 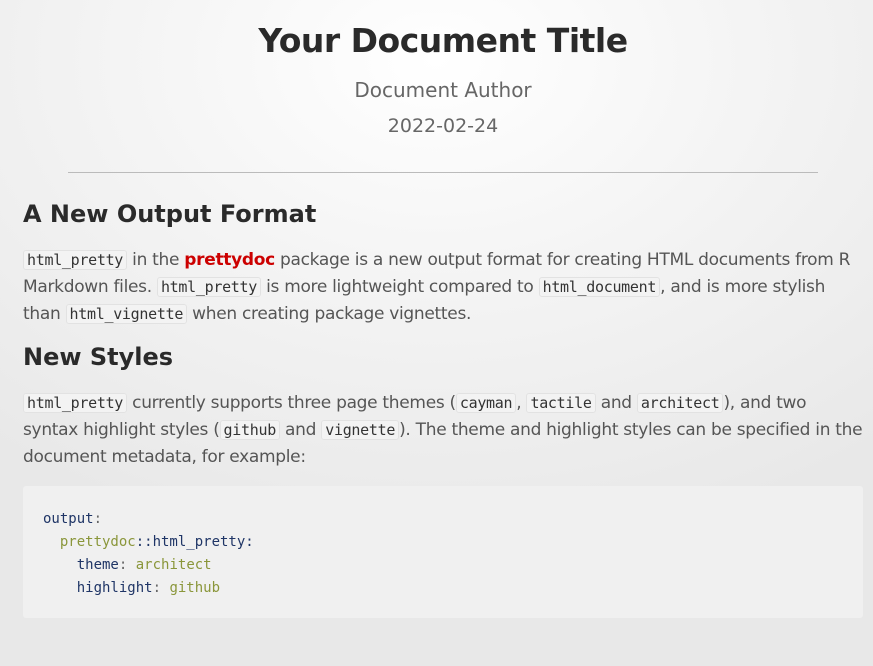 What do you see at coordinates (486, 403) in the screenshot?
I see `inline-code: cayman` at bounding box center [486, 403].